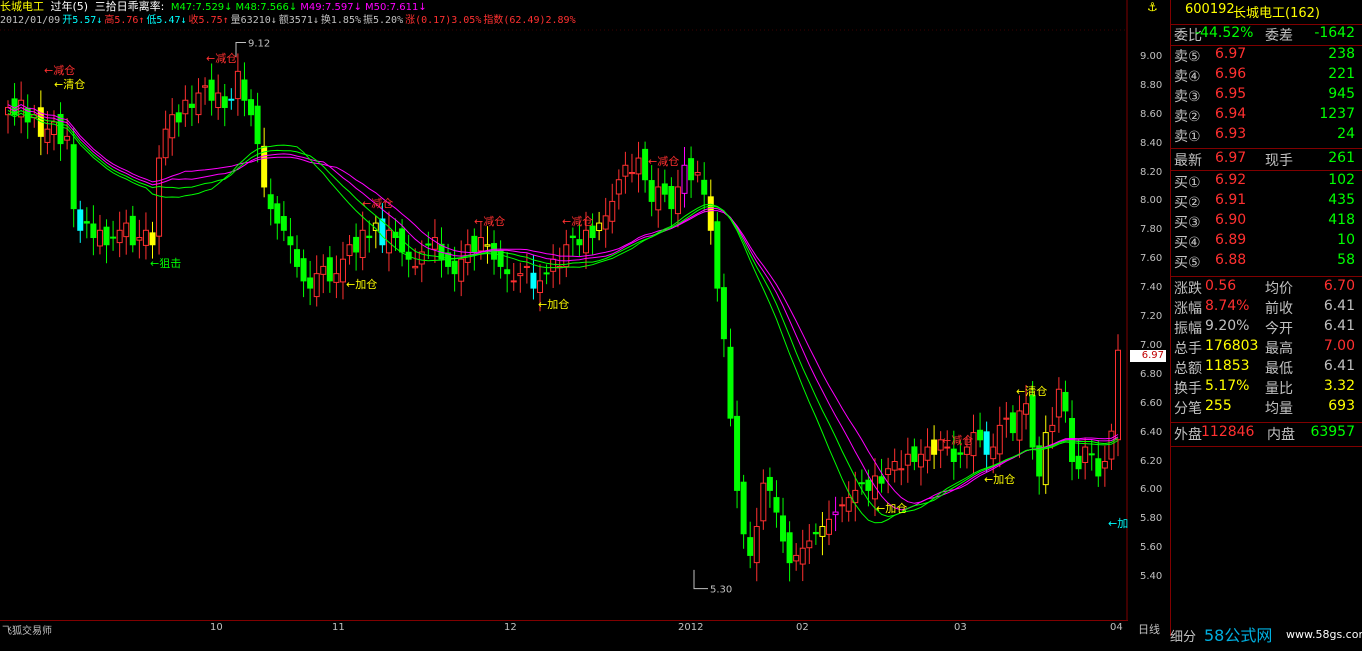 The image size is (1362, 651). Describe the element at coordinates (124, 20) in the screenshot. I see `bar-info-item: 高5.76↑` at that location.